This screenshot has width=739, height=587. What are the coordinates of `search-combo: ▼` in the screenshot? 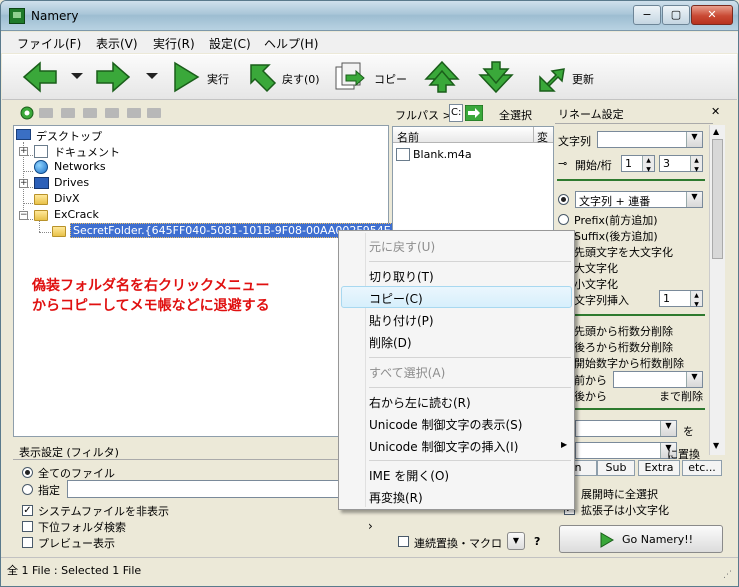 It's located at (626, 428).